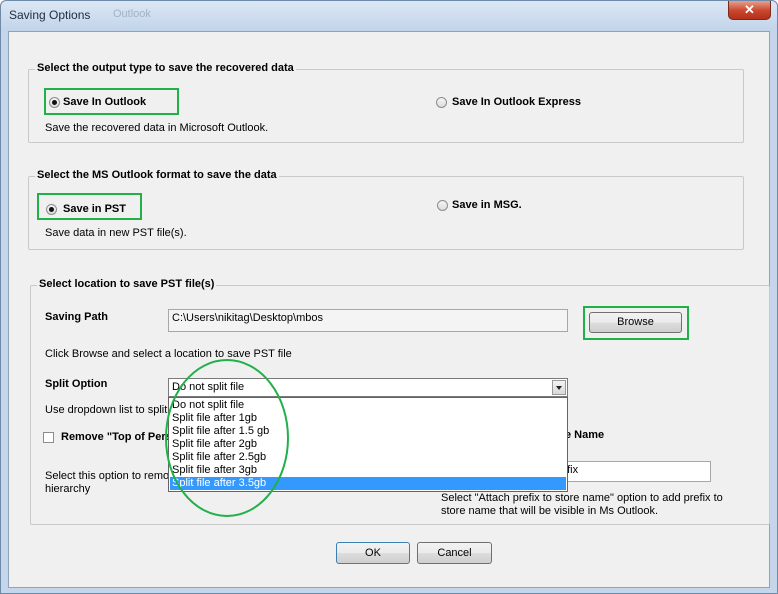 Image resolution: width=778 pixels, height=594 pixels. What do you see at coordinates (442, 205) in the screenshot?
I see `save-in-msg-radio` at bounding box center [442, 205].